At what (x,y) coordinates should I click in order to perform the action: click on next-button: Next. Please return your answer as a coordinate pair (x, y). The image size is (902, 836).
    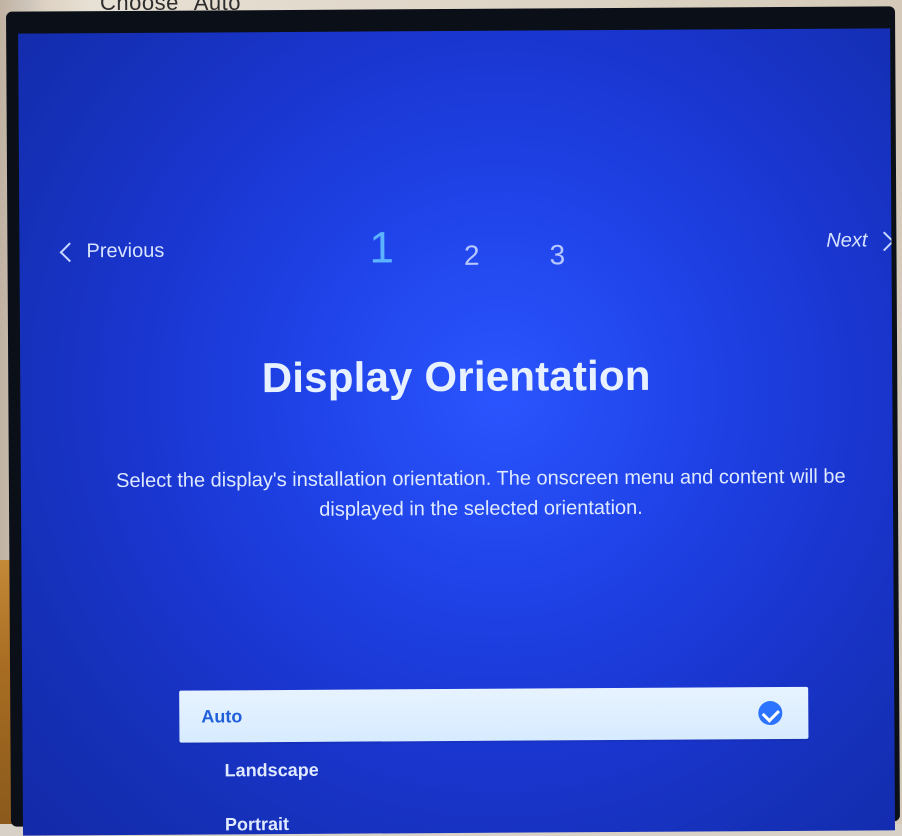
    Looking at the image, I should click on (860, 240).